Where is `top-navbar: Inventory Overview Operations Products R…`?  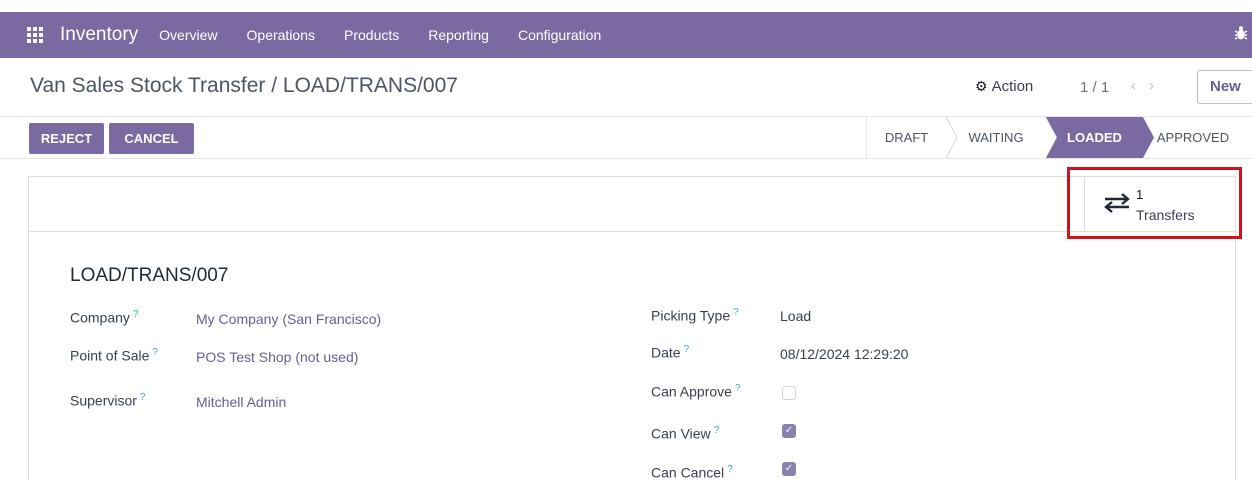
top-navbar: Inventory Overview Operations Products R… is located at coordinates (626, 35).